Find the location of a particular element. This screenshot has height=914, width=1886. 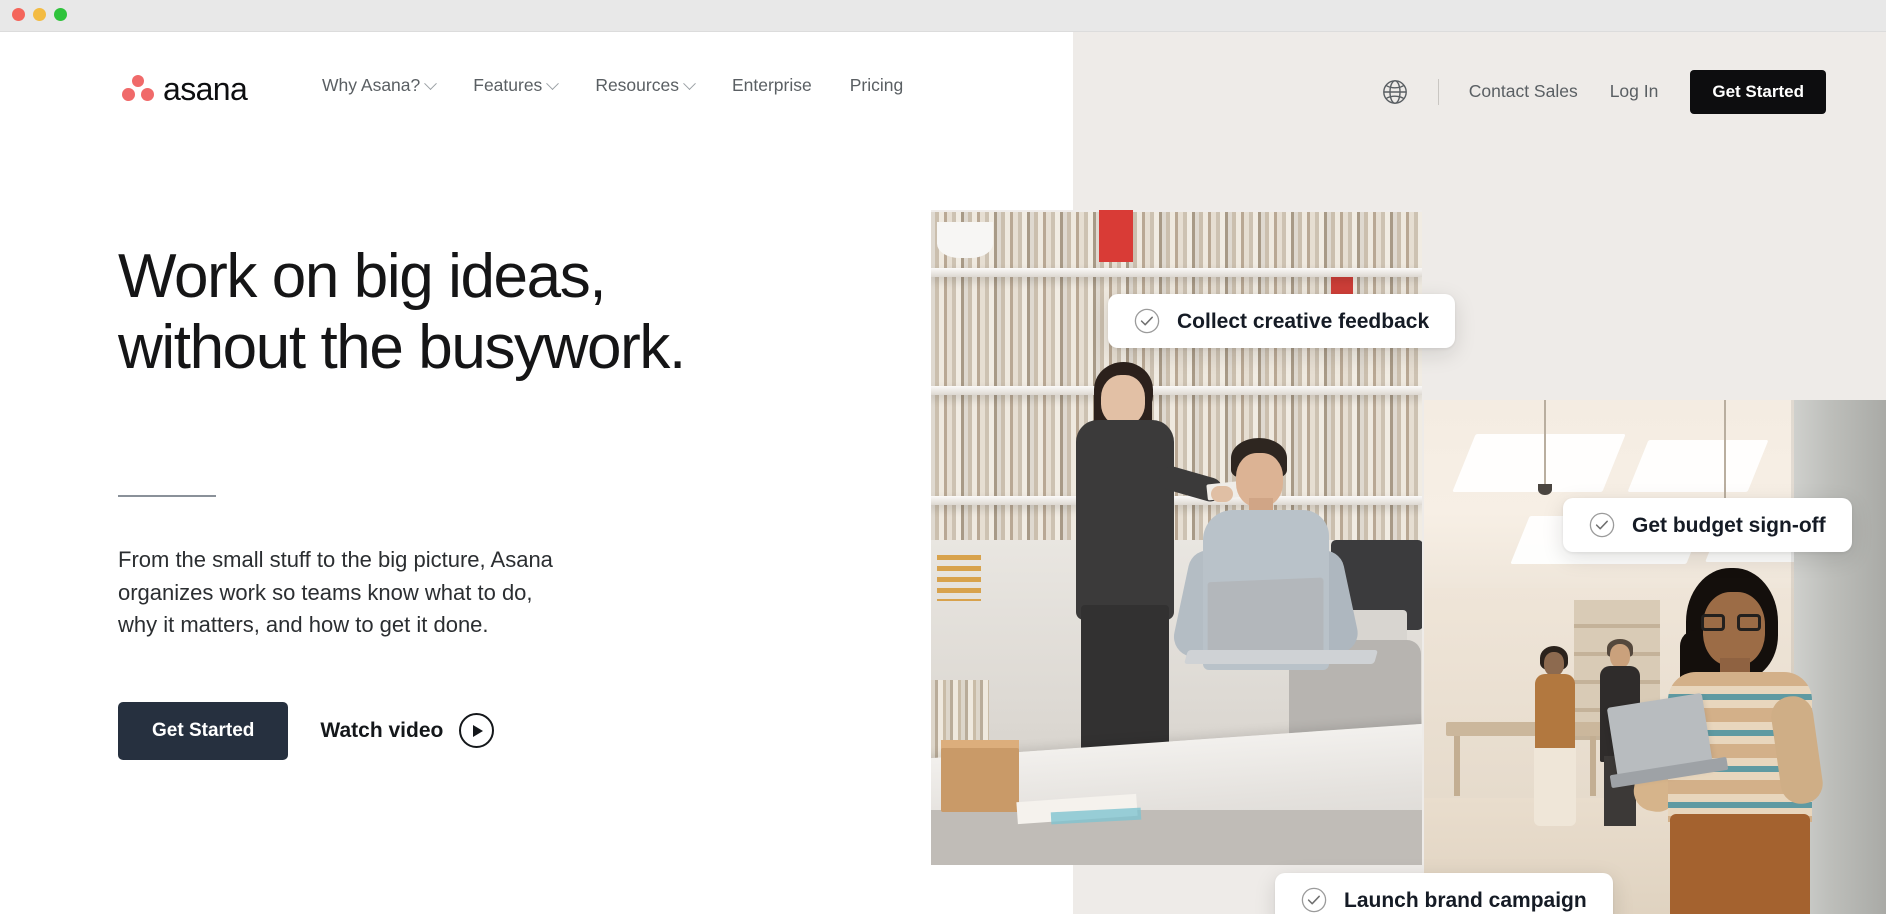

browser-titlebar is located at coordinates (943, 16).